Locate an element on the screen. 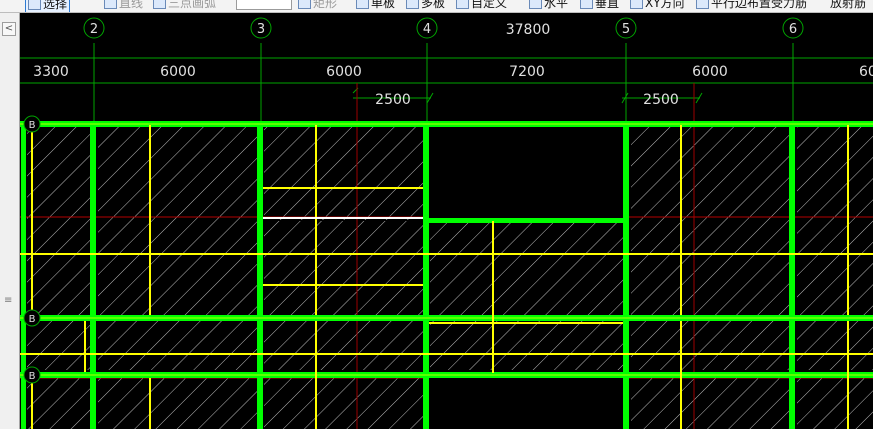  slab-c5 is located at coordinates (710, 403).